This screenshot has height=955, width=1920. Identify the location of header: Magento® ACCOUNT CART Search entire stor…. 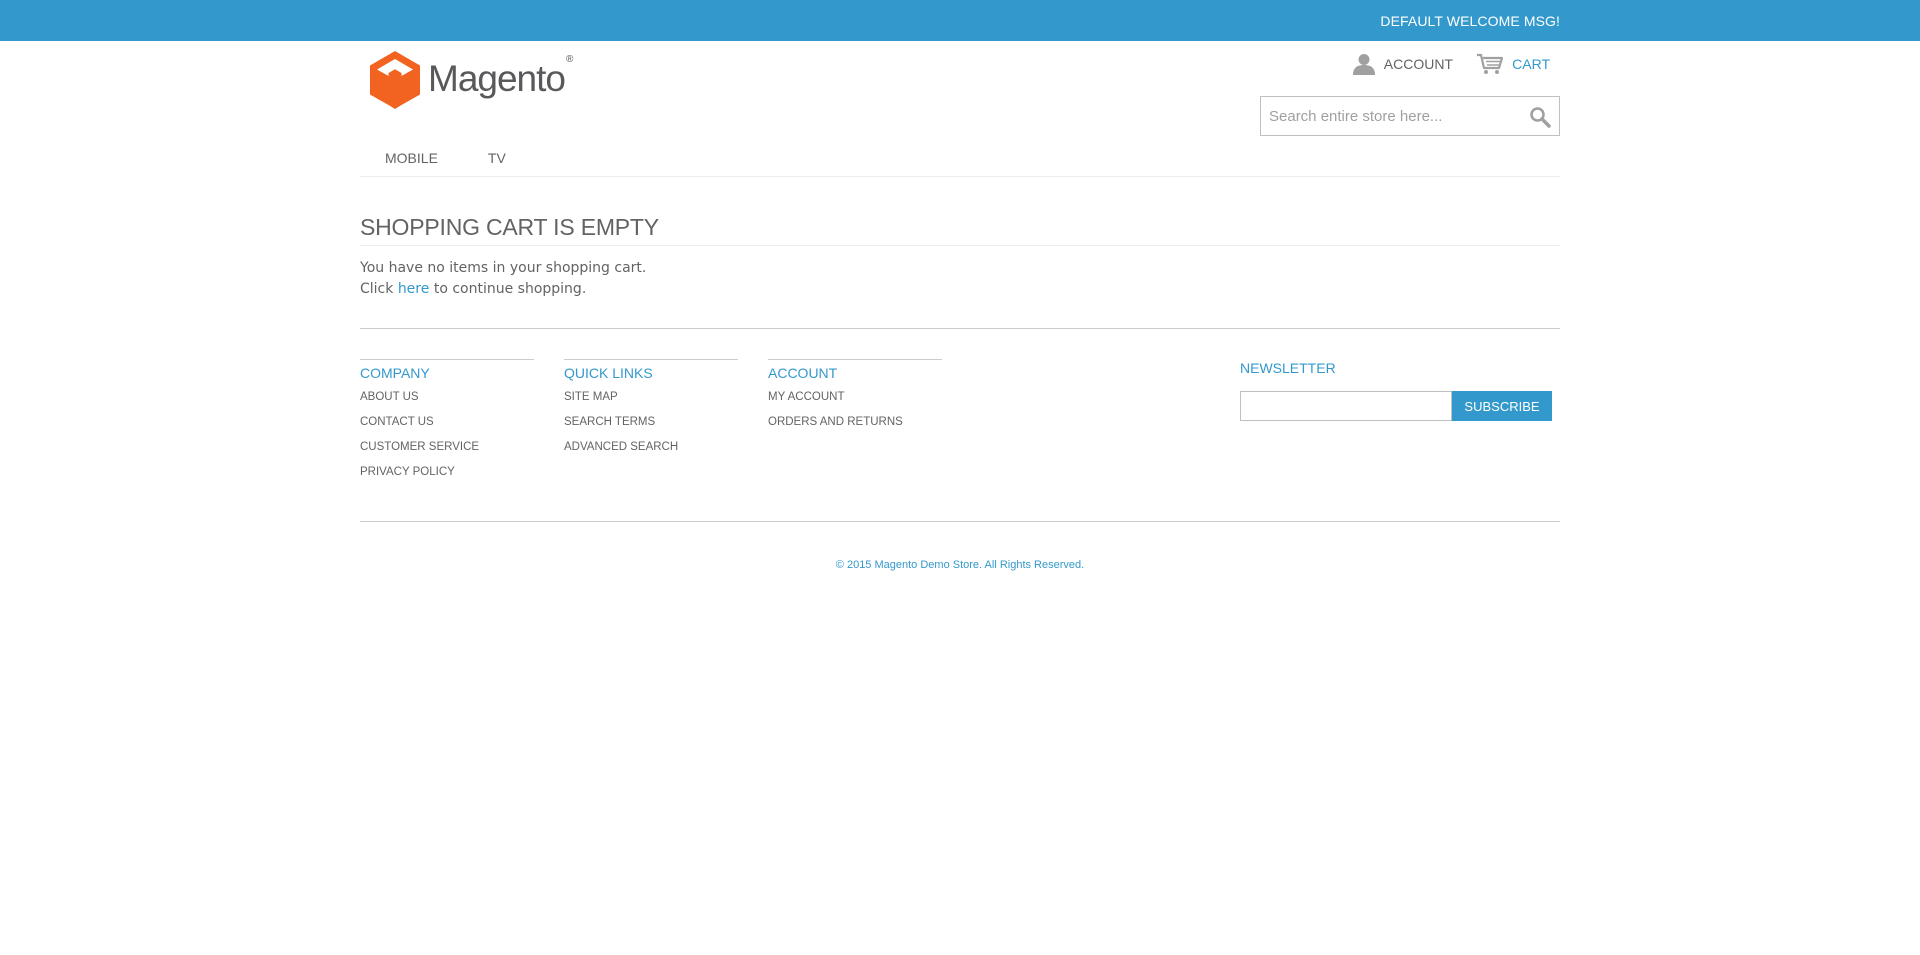
(960, 109).